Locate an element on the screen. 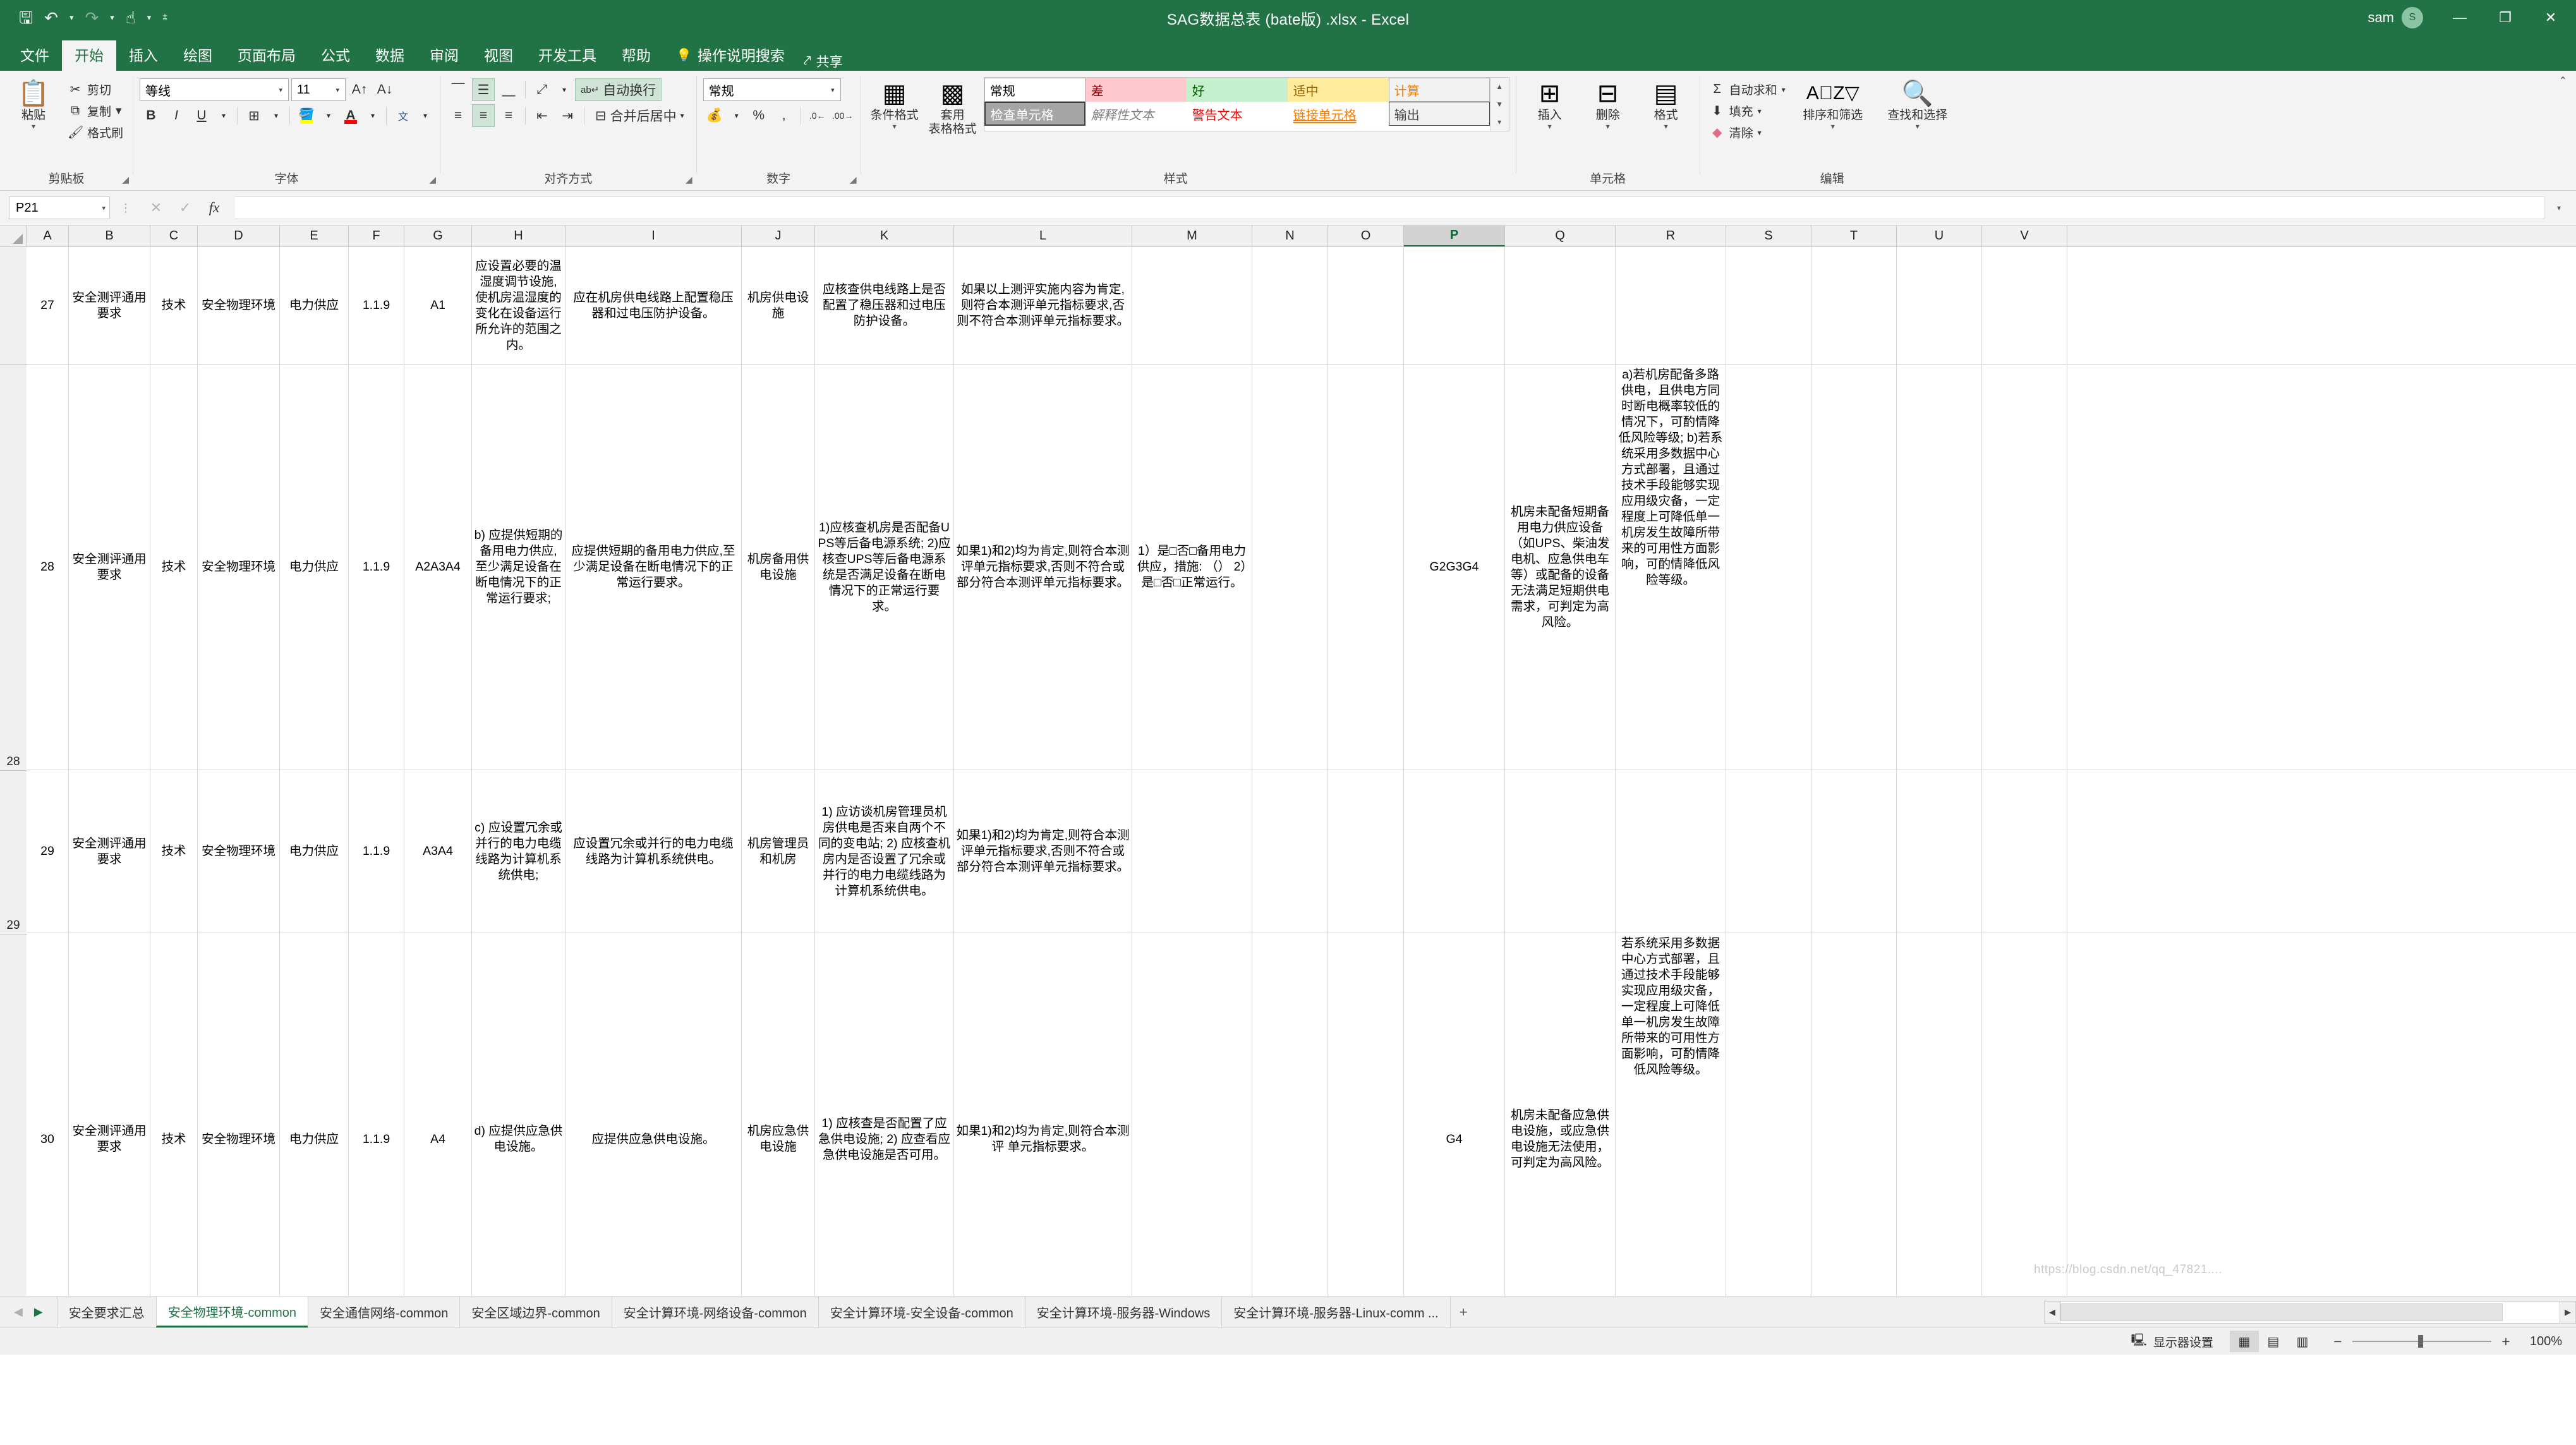 This screenshot has width=2576, height=1445. number-dialog-launcher: ◢ is located at coordinates (853, 179).